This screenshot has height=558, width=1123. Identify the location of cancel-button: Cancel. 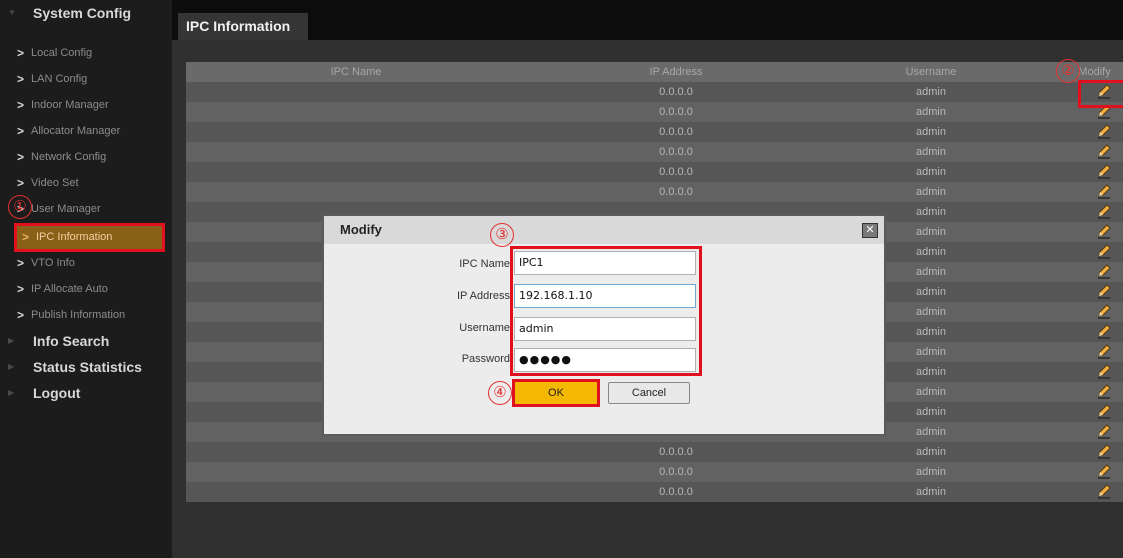
(649, 393).